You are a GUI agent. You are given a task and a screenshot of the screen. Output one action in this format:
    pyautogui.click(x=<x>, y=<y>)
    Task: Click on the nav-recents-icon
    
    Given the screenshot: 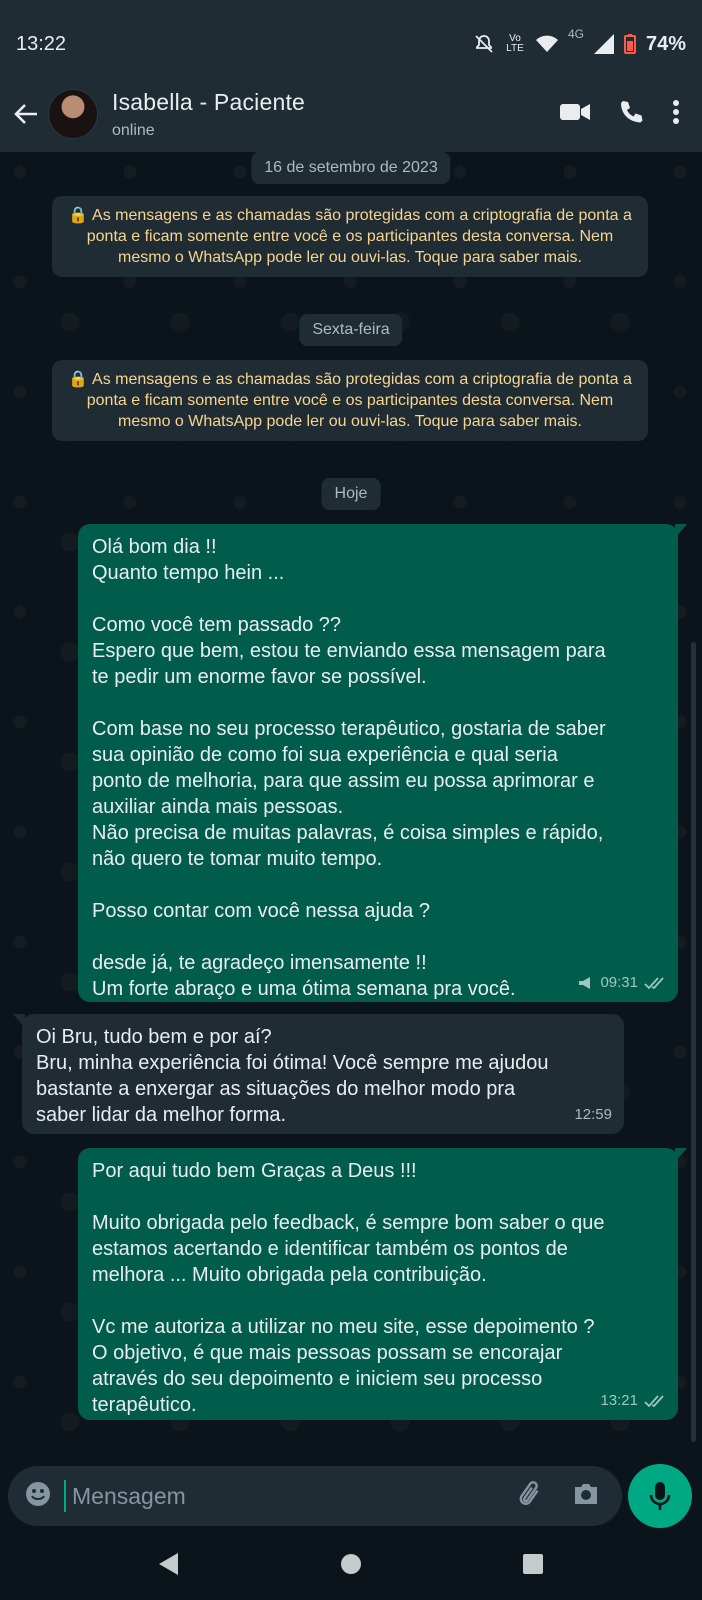 What is the action you would take?
    pyautogui.click(x=533, y=1563)
    